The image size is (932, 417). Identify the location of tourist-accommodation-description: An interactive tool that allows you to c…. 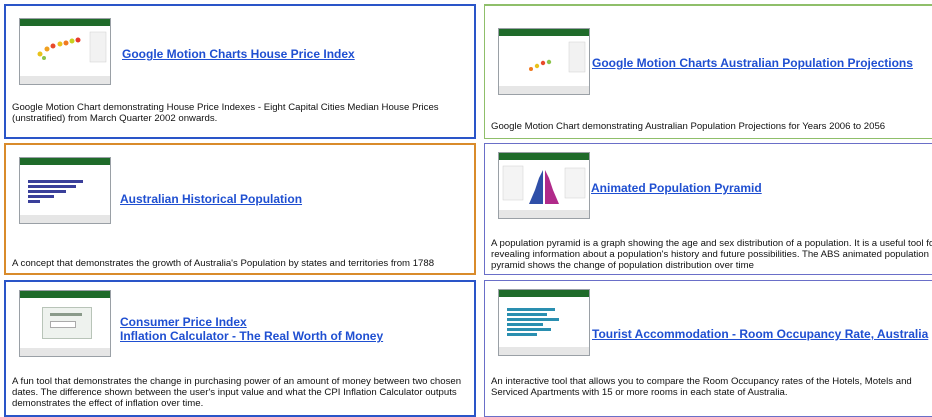
(701, 387).